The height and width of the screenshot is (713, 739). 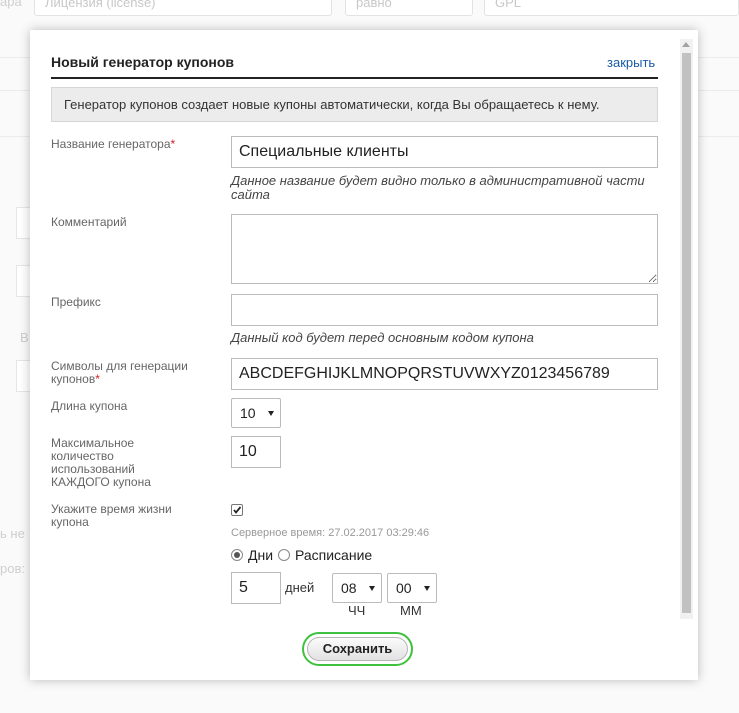 I want to click on radio-schedule-label: Расписание, so click(x=333, y=555).